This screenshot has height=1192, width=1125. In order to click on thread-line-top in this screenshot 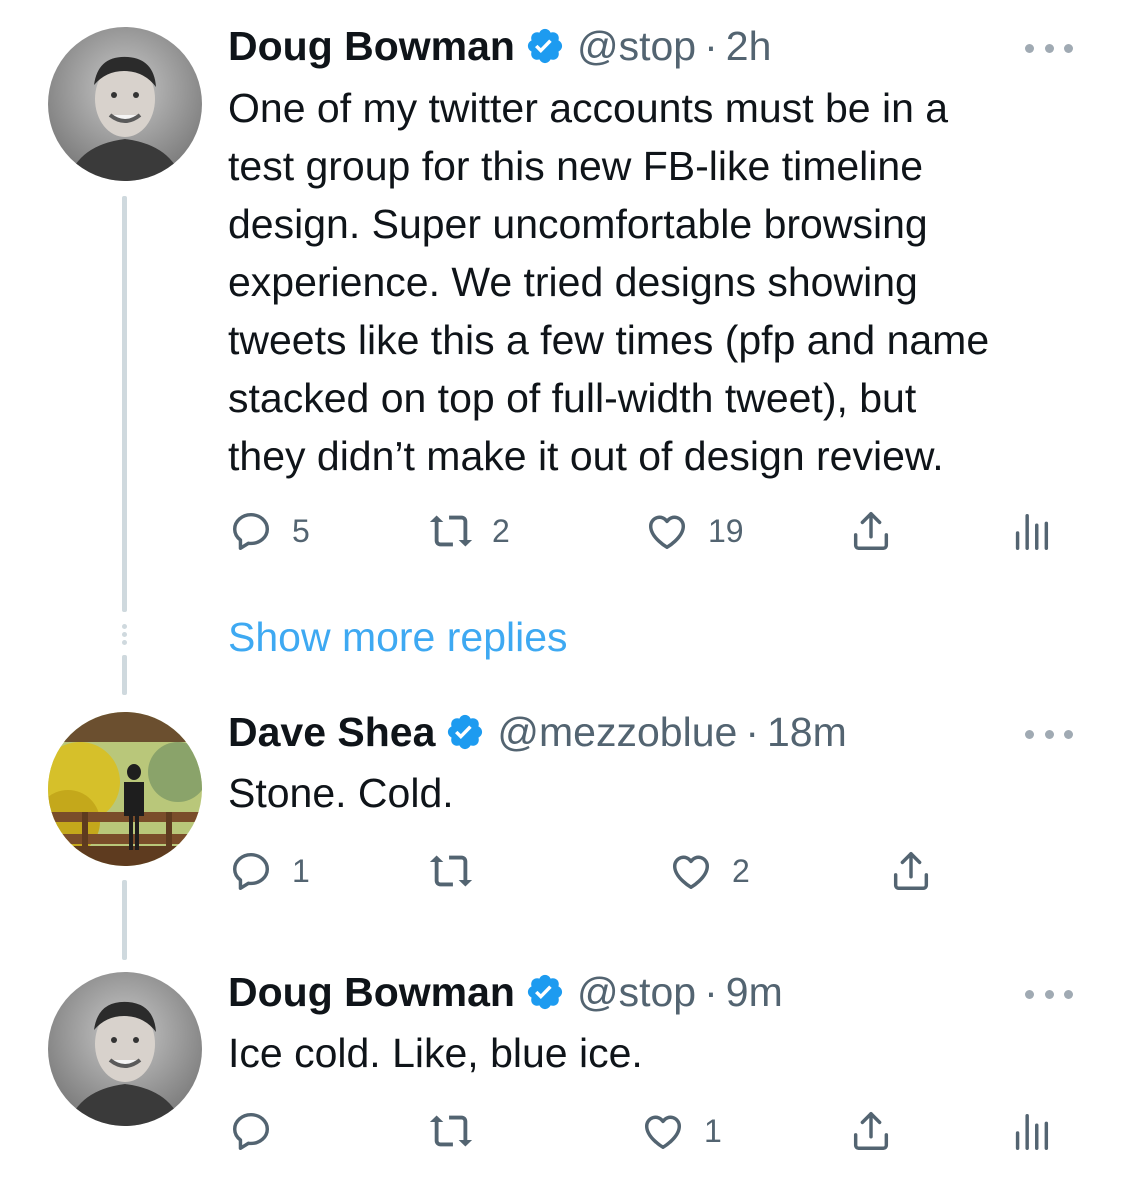, I will do `click(124, 404)`.